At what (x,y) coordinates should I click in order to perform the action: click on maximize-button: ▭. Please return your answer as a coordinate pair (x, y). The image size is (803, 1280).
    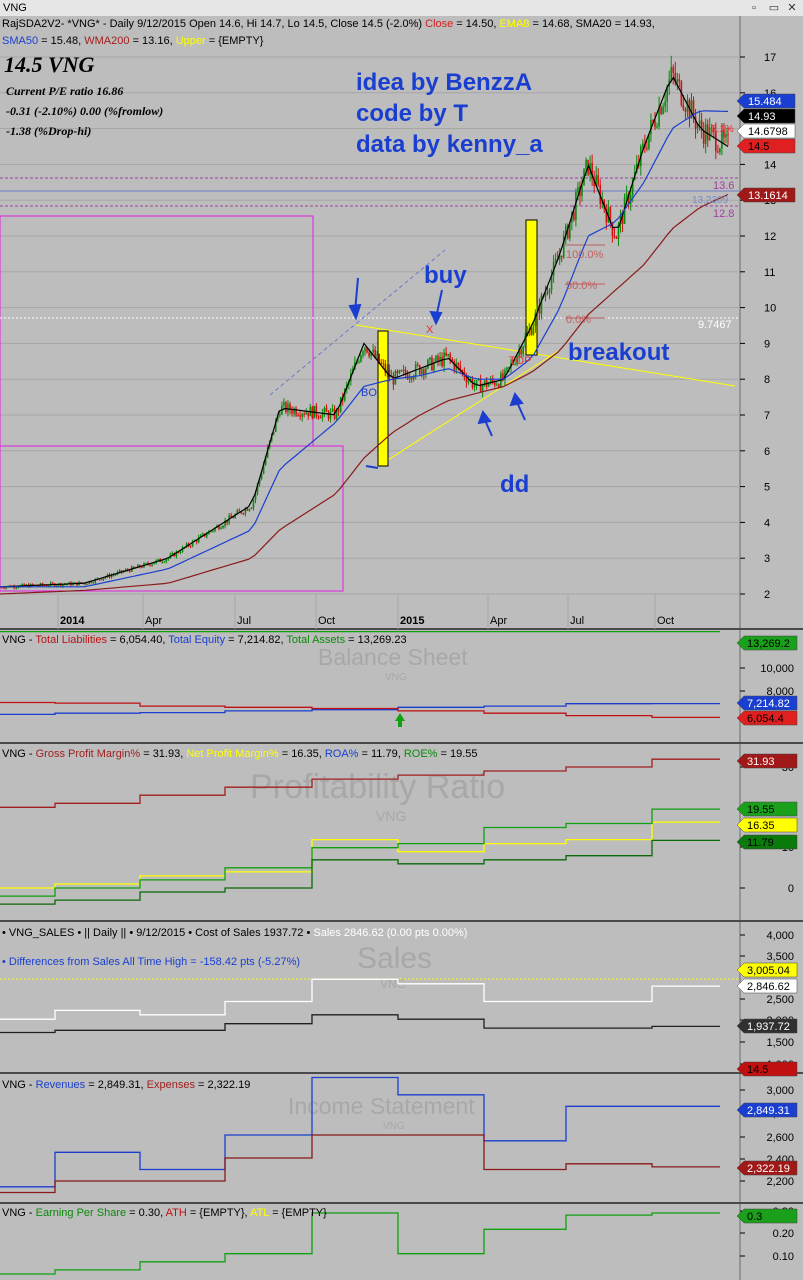
    Looking at the image, I should click on (774, 8).